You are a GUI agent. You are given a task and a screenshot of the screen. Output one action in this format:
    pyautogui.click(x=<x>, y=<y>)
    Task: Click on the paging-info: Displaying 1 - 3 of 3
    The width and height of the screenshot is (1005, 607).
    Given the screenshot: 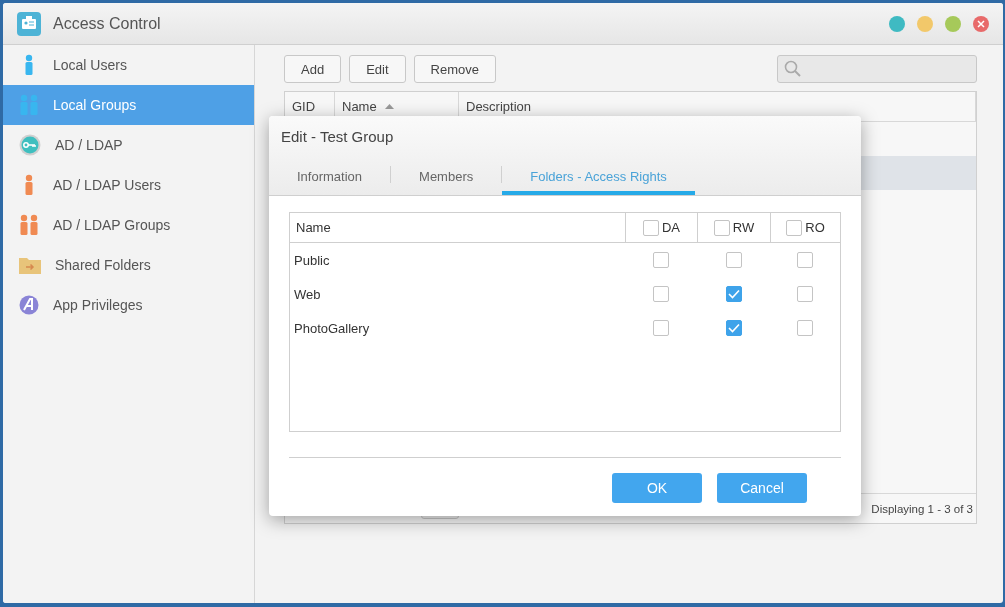 What is the action you would take?
    pyautogui.click(x=922, y=508)
    